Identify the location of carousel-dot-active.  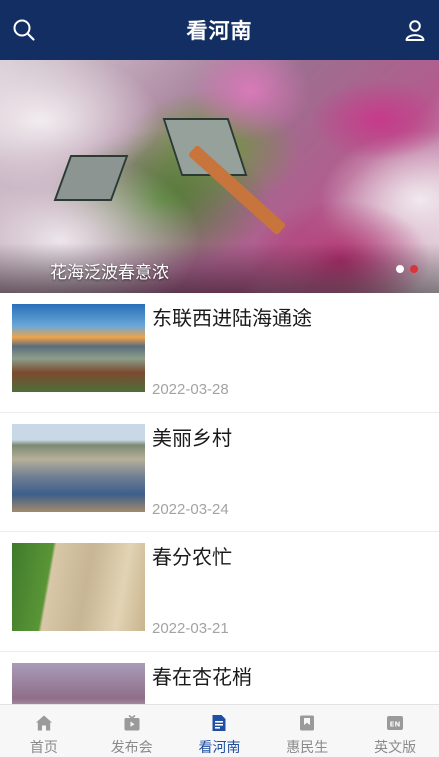
(414, 269).